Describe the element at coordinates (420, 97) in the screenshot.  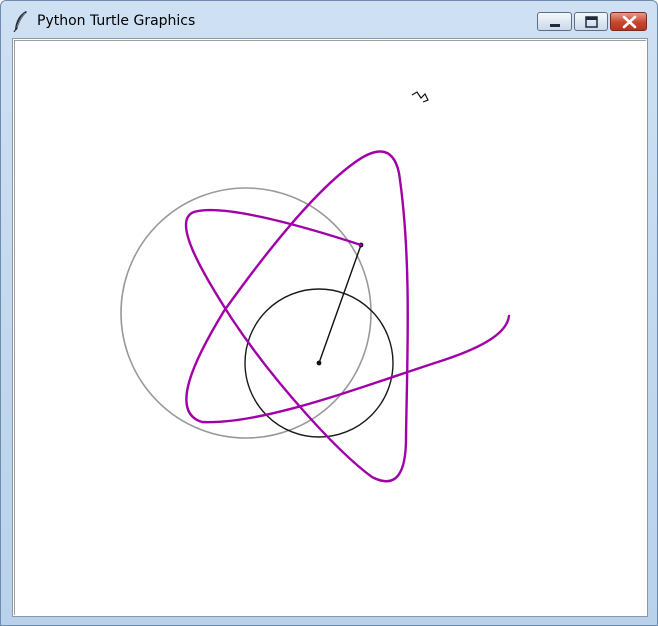
I see `turtle-cursor-icon` at that location.